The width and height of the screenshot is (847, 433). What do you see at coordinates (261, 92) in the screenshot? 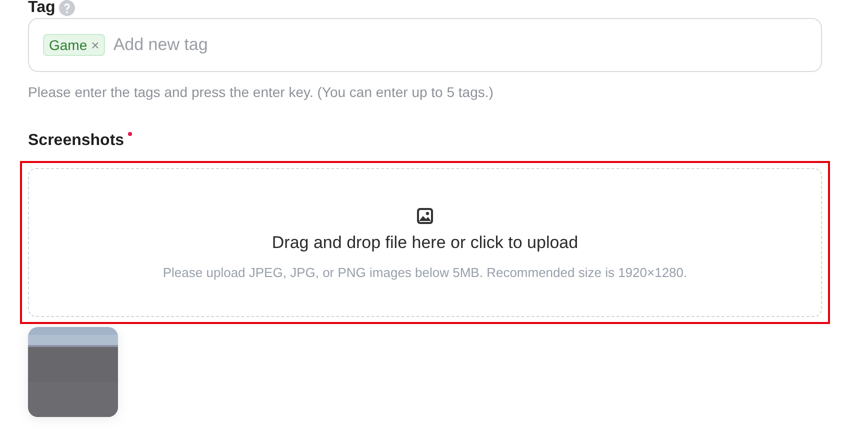
I see `hint-text: Please enter the tags and press the enter key. (You can enter up to 5 tags.)` at bounding box center [261, 92].